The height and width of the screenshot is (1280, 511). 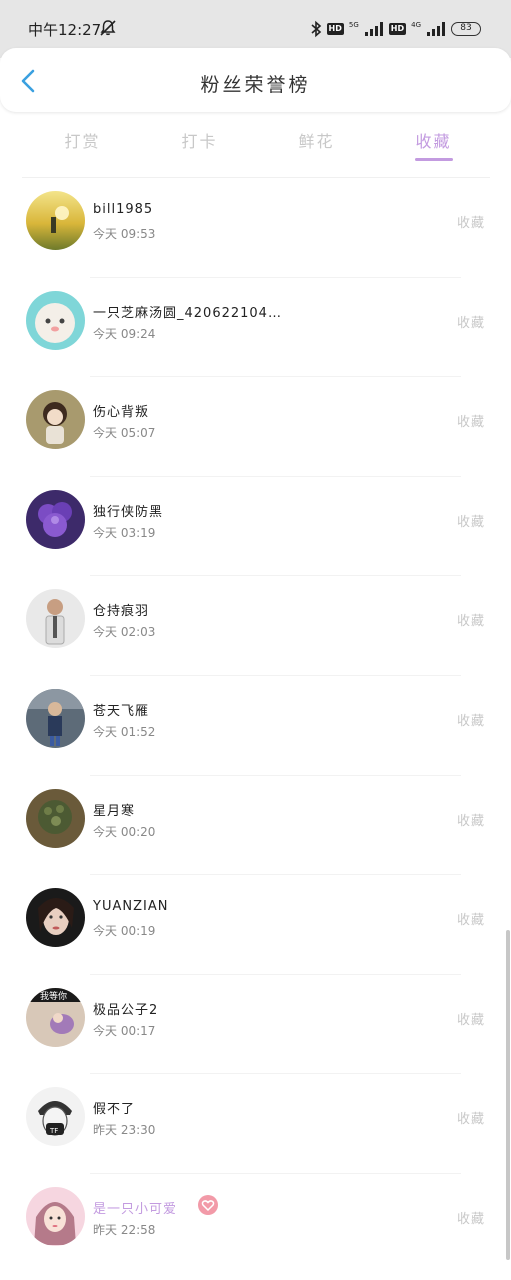 I want to click on tab-bar: 打赏 打卡 鲜花 收藏, so click(x=258, y=146).